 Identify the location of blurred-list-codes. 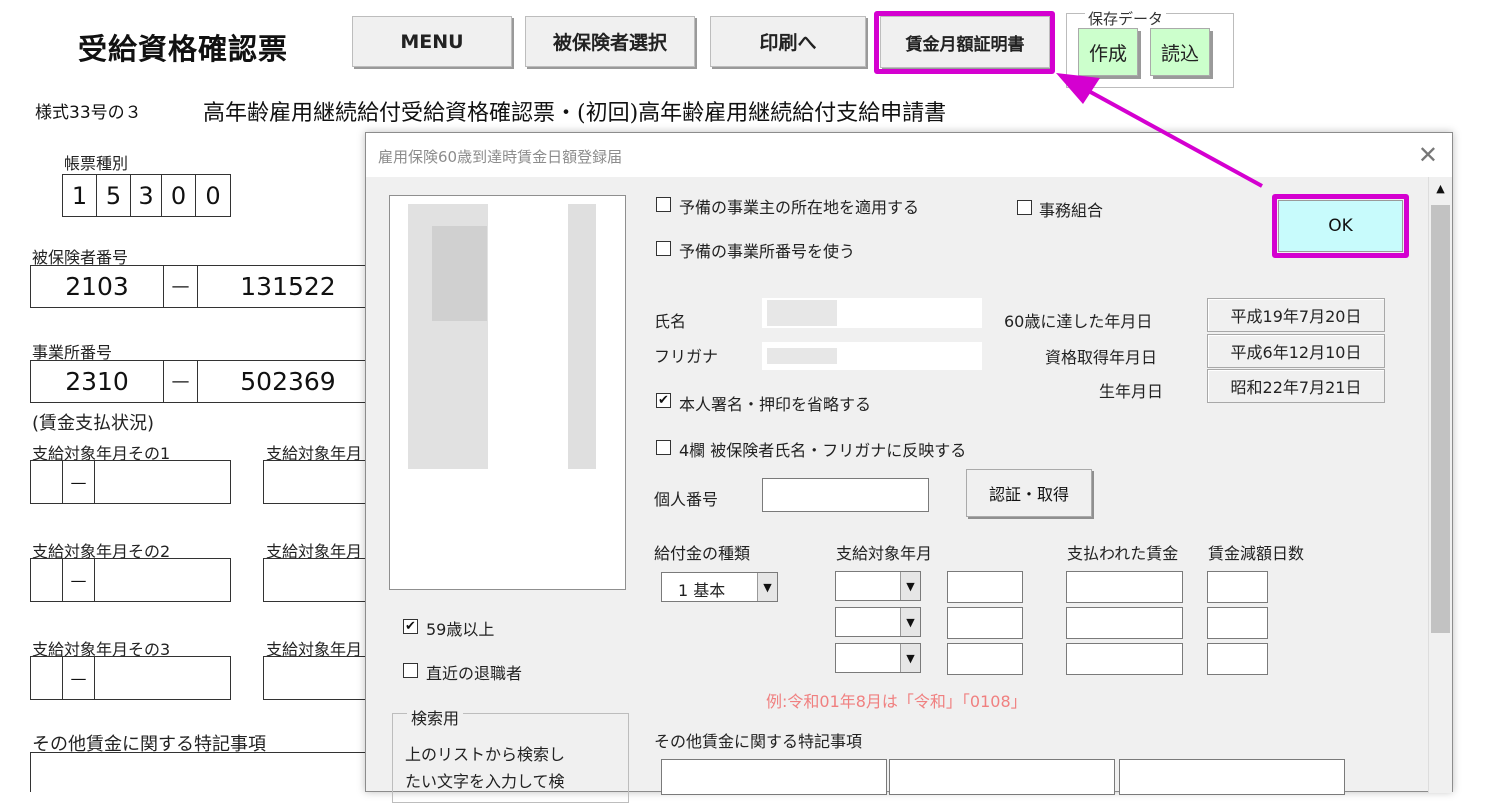
(582, 336).